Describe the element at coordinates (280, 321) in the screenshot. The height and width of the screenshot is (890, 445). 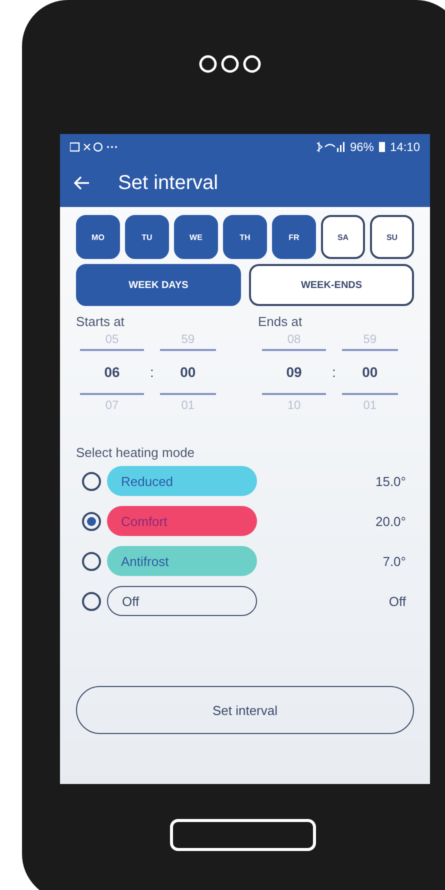
I see `time-label: Ends at` at that location.